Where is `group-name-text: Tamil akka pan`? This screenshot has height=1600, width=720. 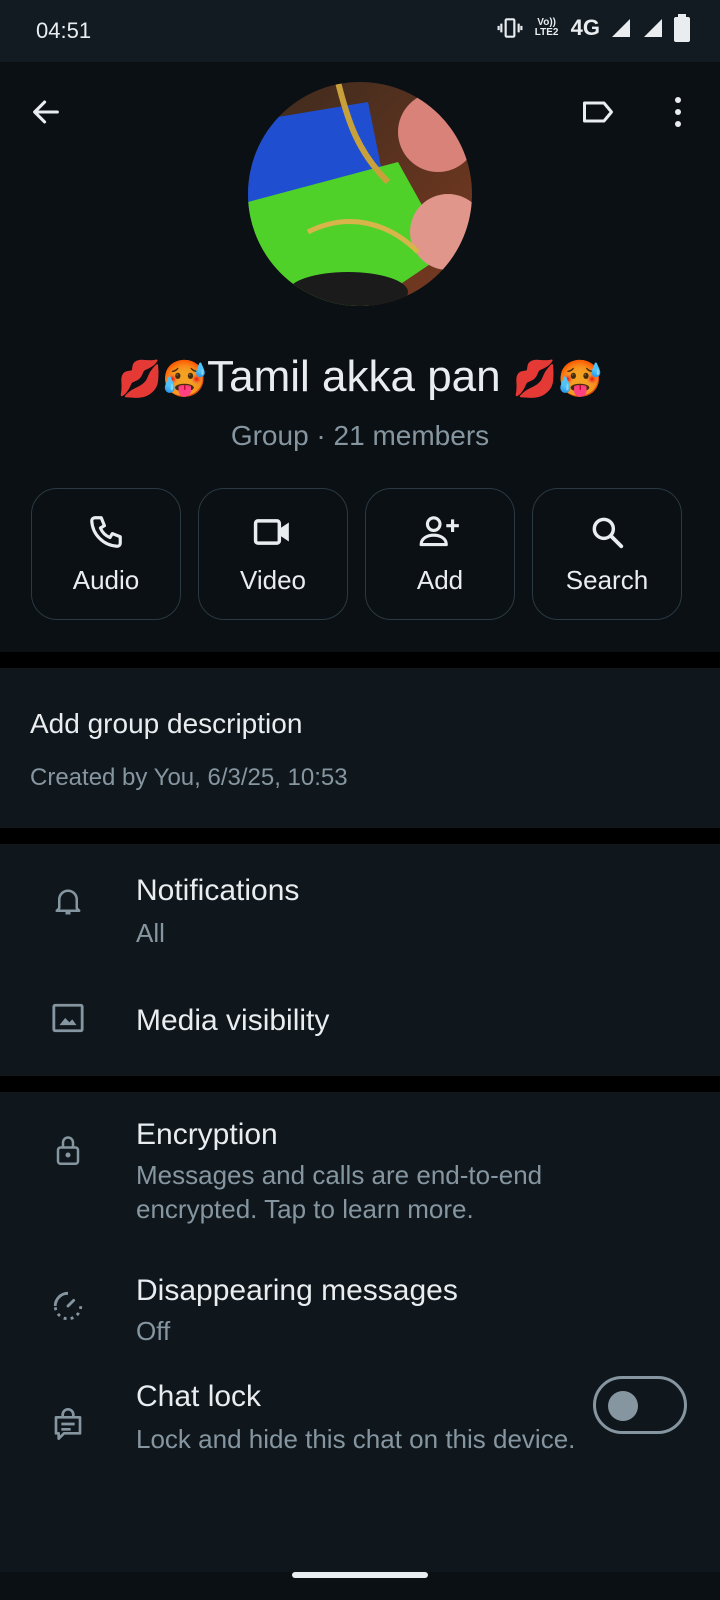
group-name-text: Tamil akka pan is located at coordinates (360, 376).